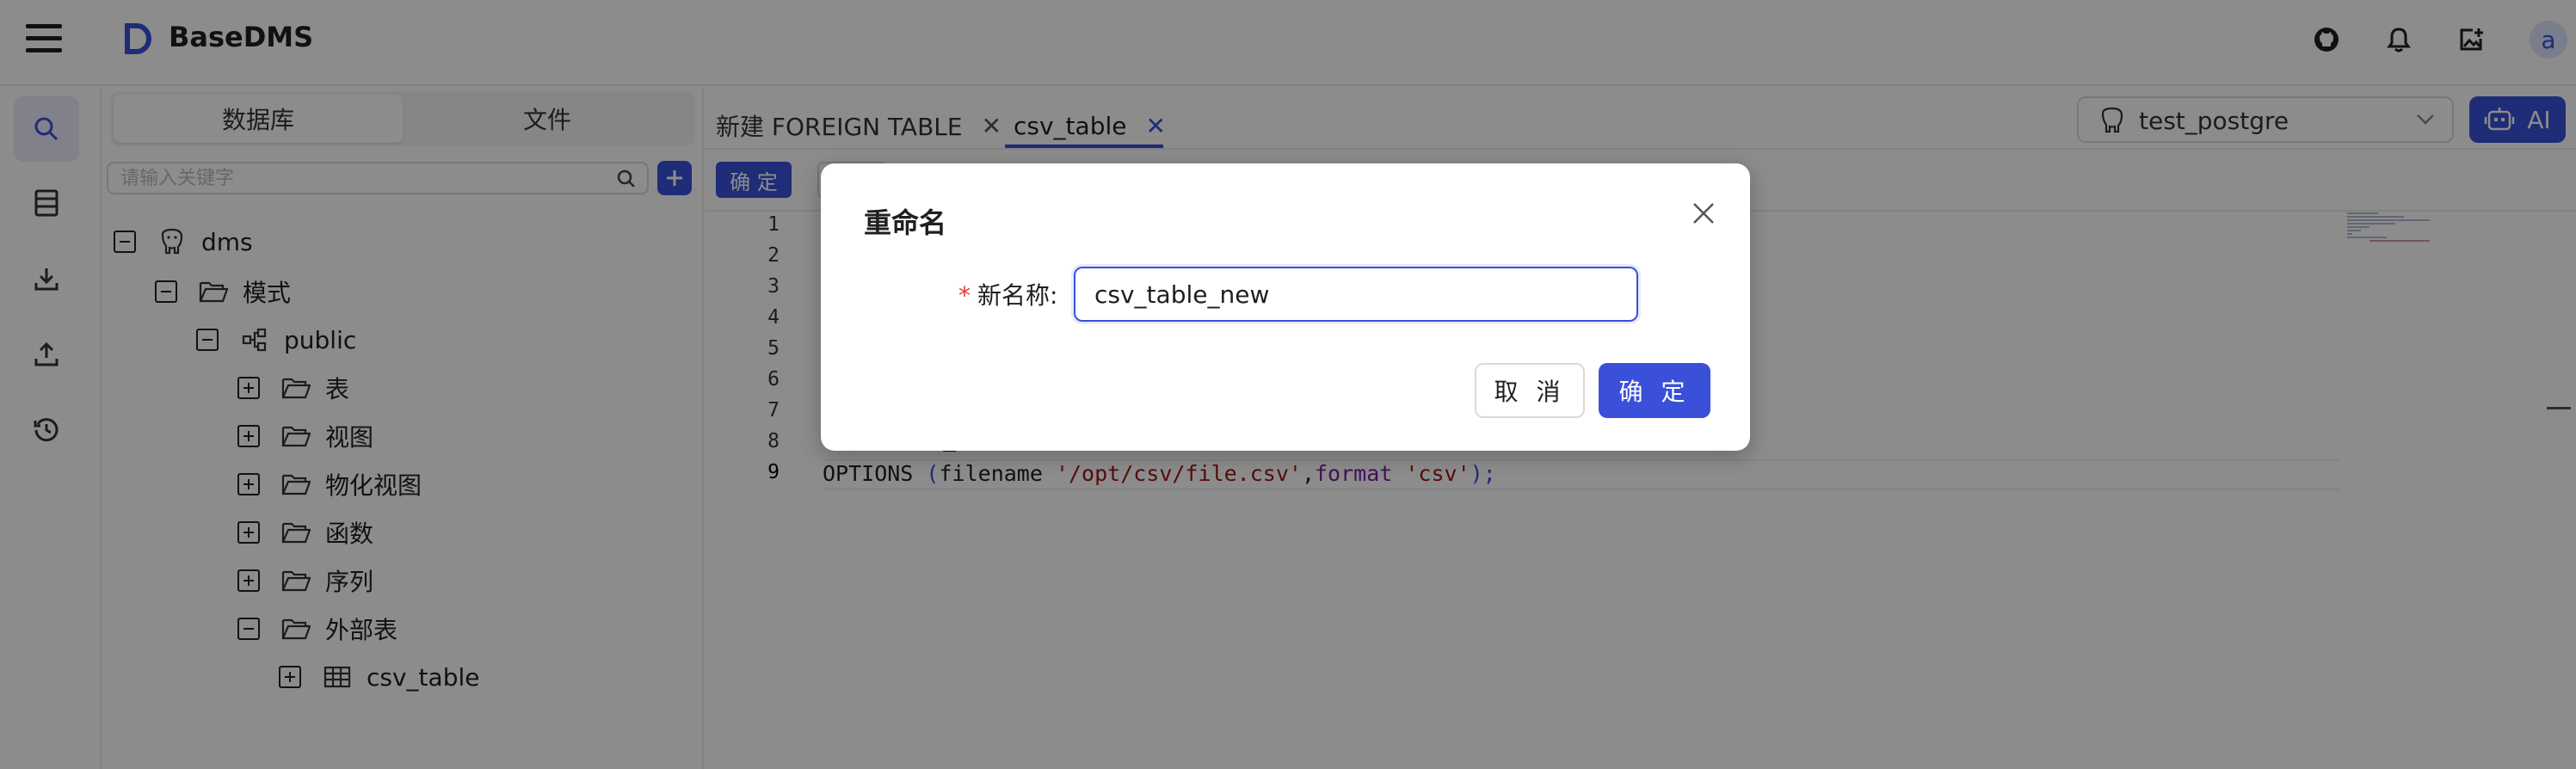 The height and width of the screenshot is (769, 2576). What do you see at coordinates (965, 295) in the screenshot?
I see `required-marker: *` at bounding box center [965, 295].